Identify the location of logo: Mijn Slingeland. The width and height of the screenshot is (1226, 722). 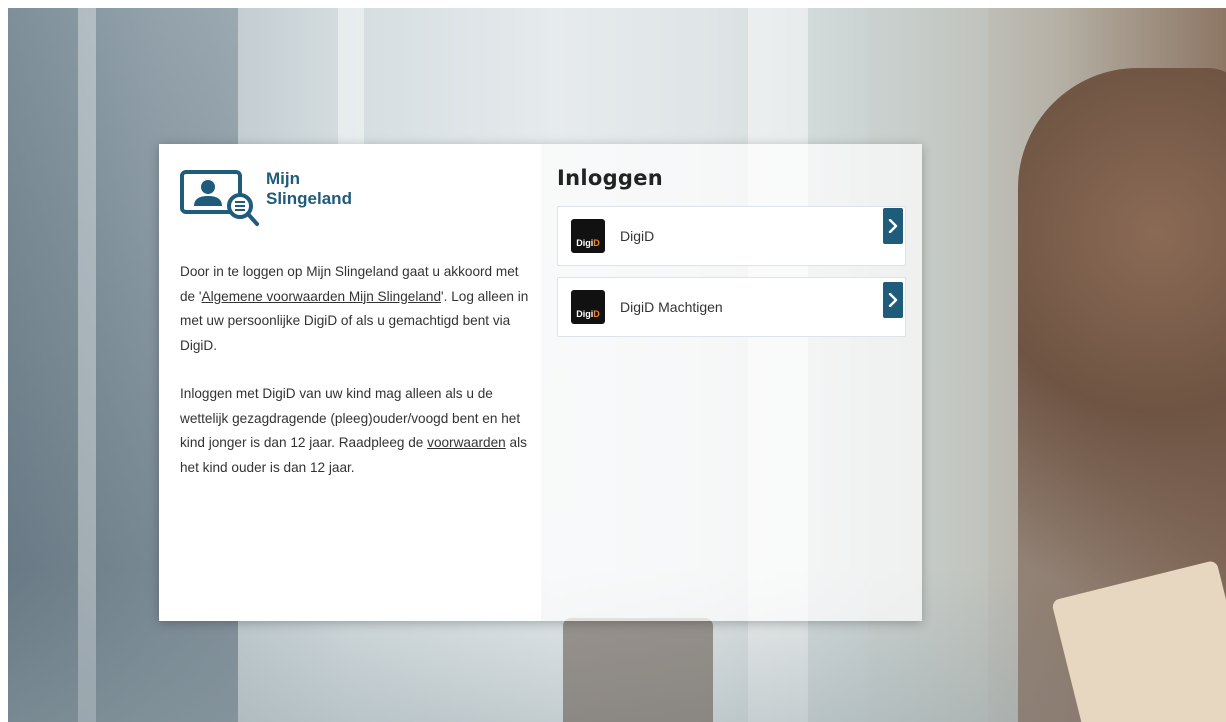
(354, 201).